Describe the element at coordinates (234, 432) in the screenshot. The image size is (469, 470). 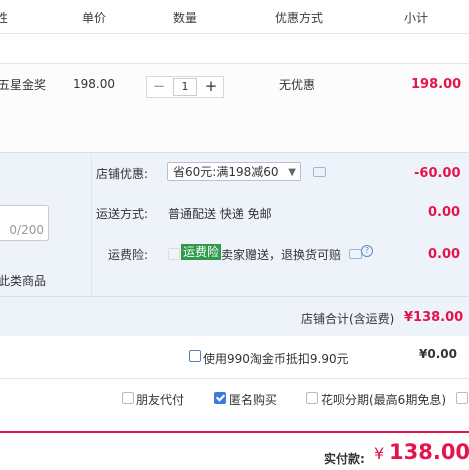
I see `payment-divider` at that location.